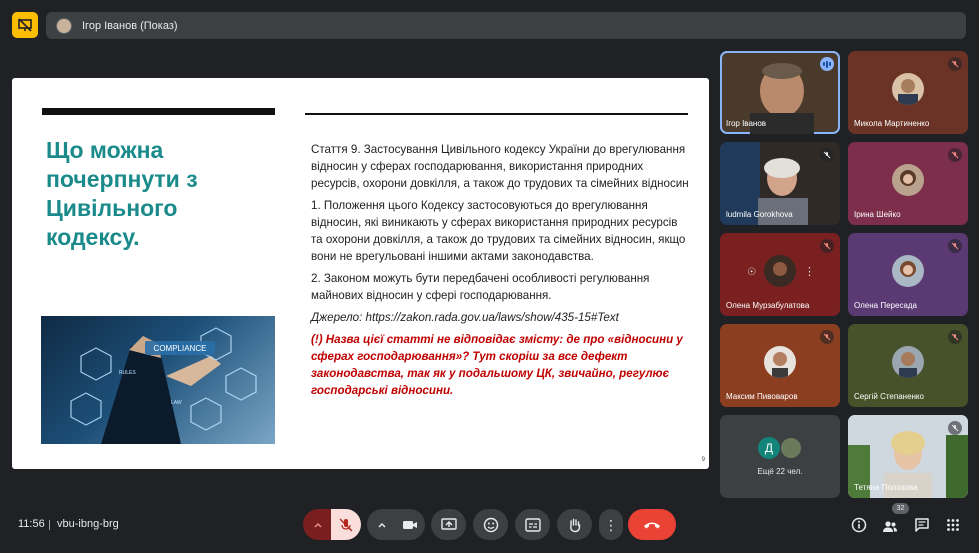 This screenshot has height=553, width=979. I want to click on meeting-code: vbu-ibng-brg, so click(88, 524).